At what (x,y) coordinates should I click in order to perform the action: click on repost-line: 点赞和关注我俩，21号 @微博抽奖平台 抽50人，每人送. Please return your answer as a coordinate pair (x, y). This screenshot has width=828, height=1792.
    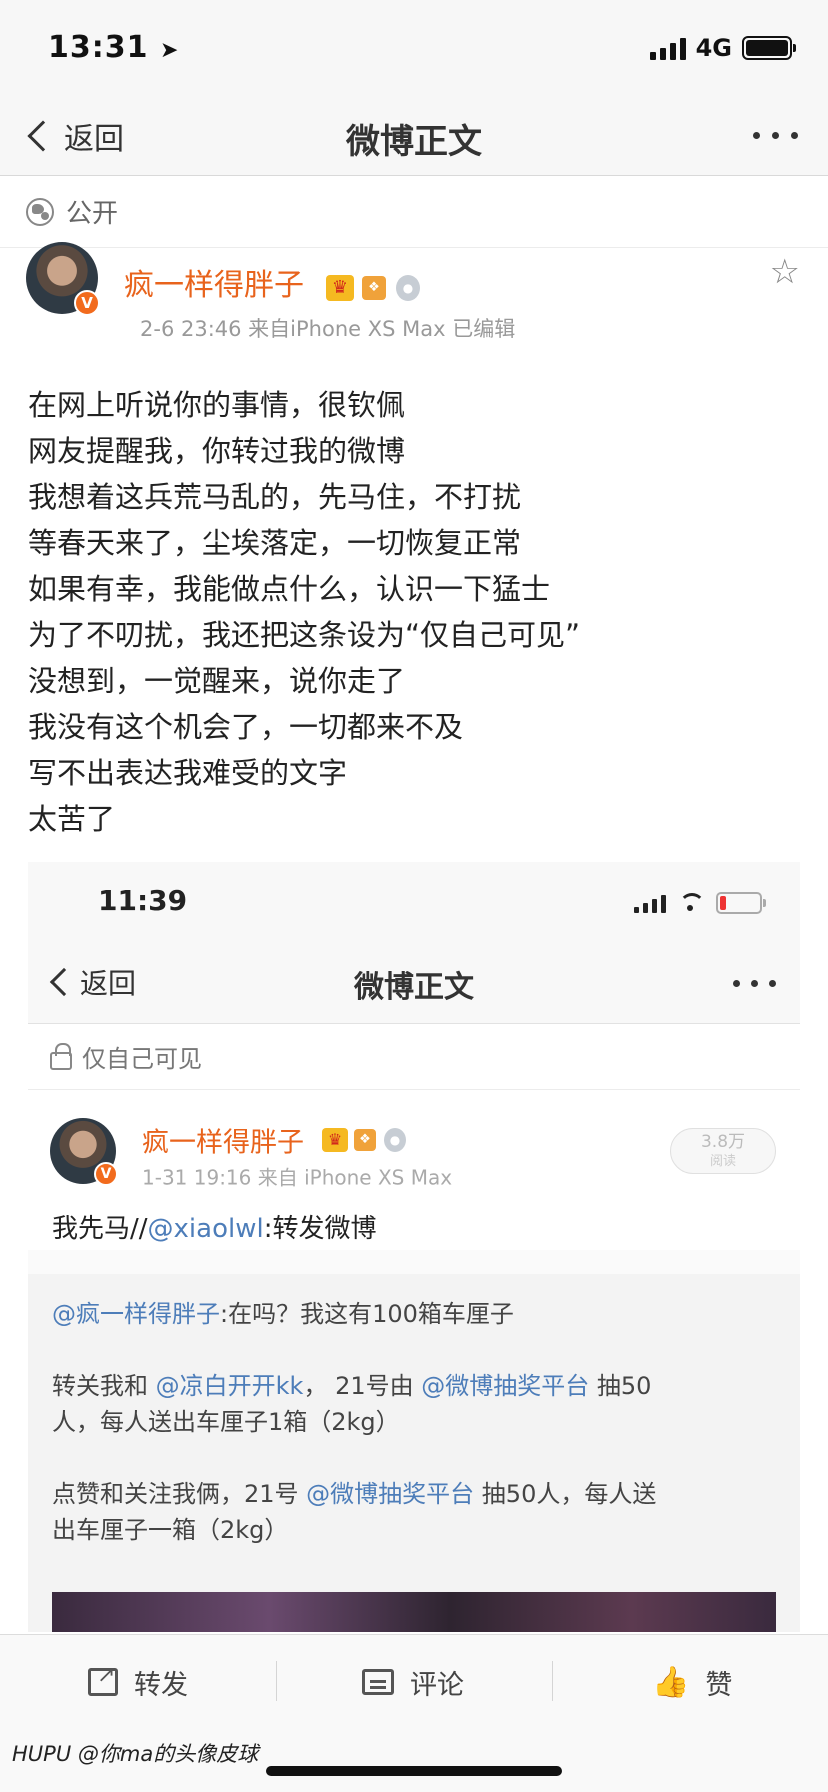
    Looking at the image, I should click on (354, 1491).